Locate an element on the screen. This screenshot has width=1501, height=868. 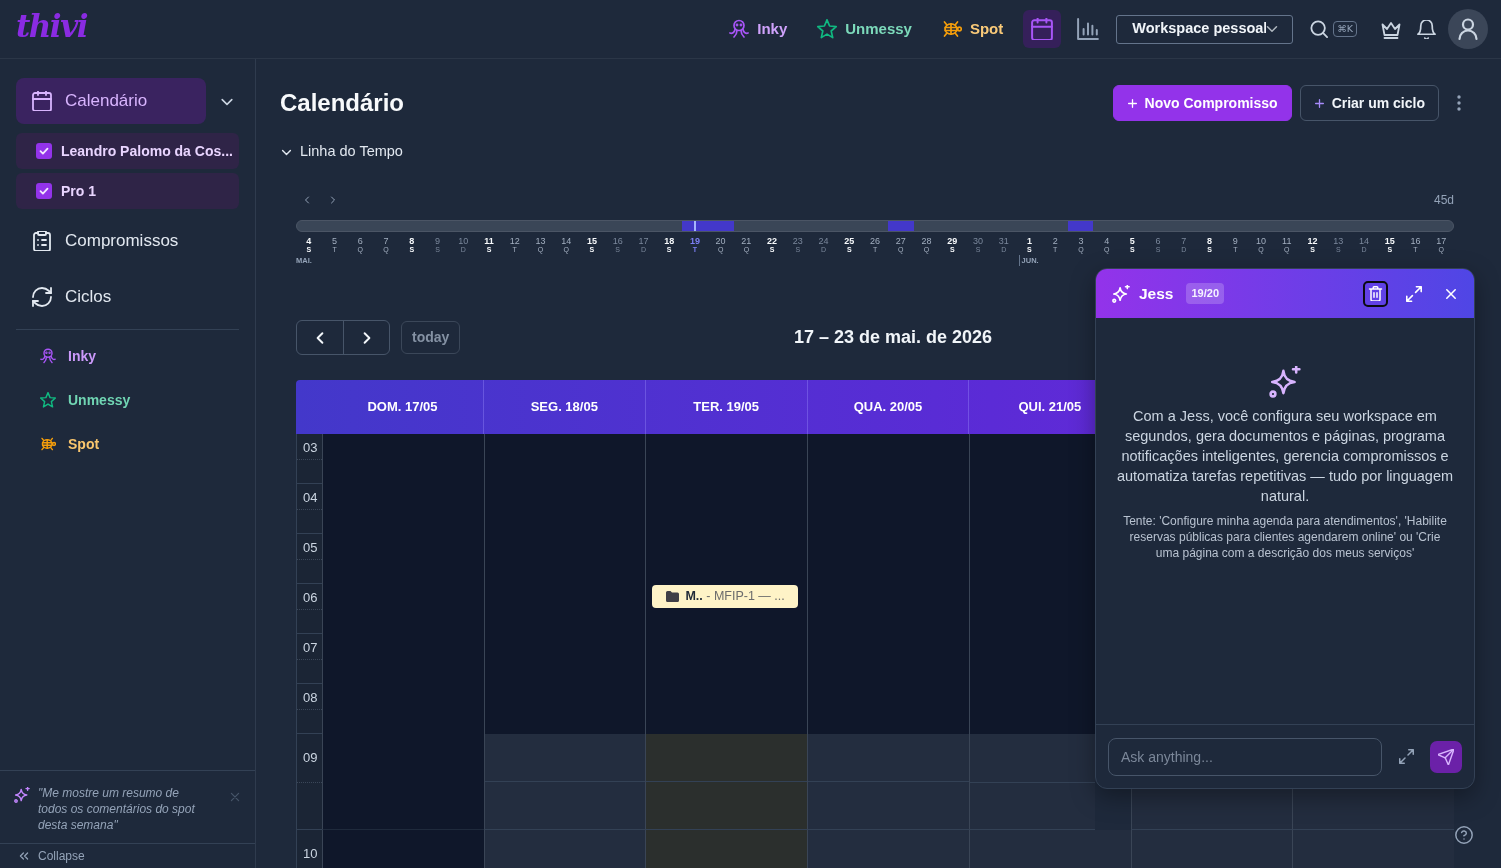
timeline-date: 8 is located at coordinates (1210, 241).